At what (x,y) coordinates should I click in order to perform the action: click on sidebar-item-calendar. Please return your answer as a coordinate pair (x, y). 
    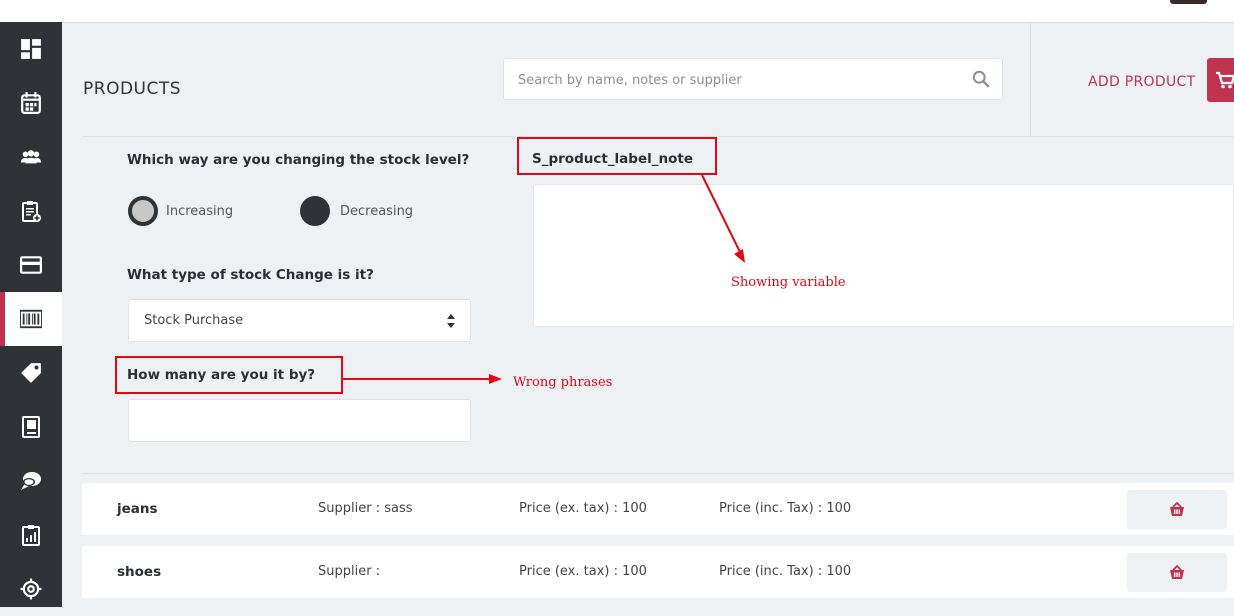
    Looking at the image, I should click on (31, 103).